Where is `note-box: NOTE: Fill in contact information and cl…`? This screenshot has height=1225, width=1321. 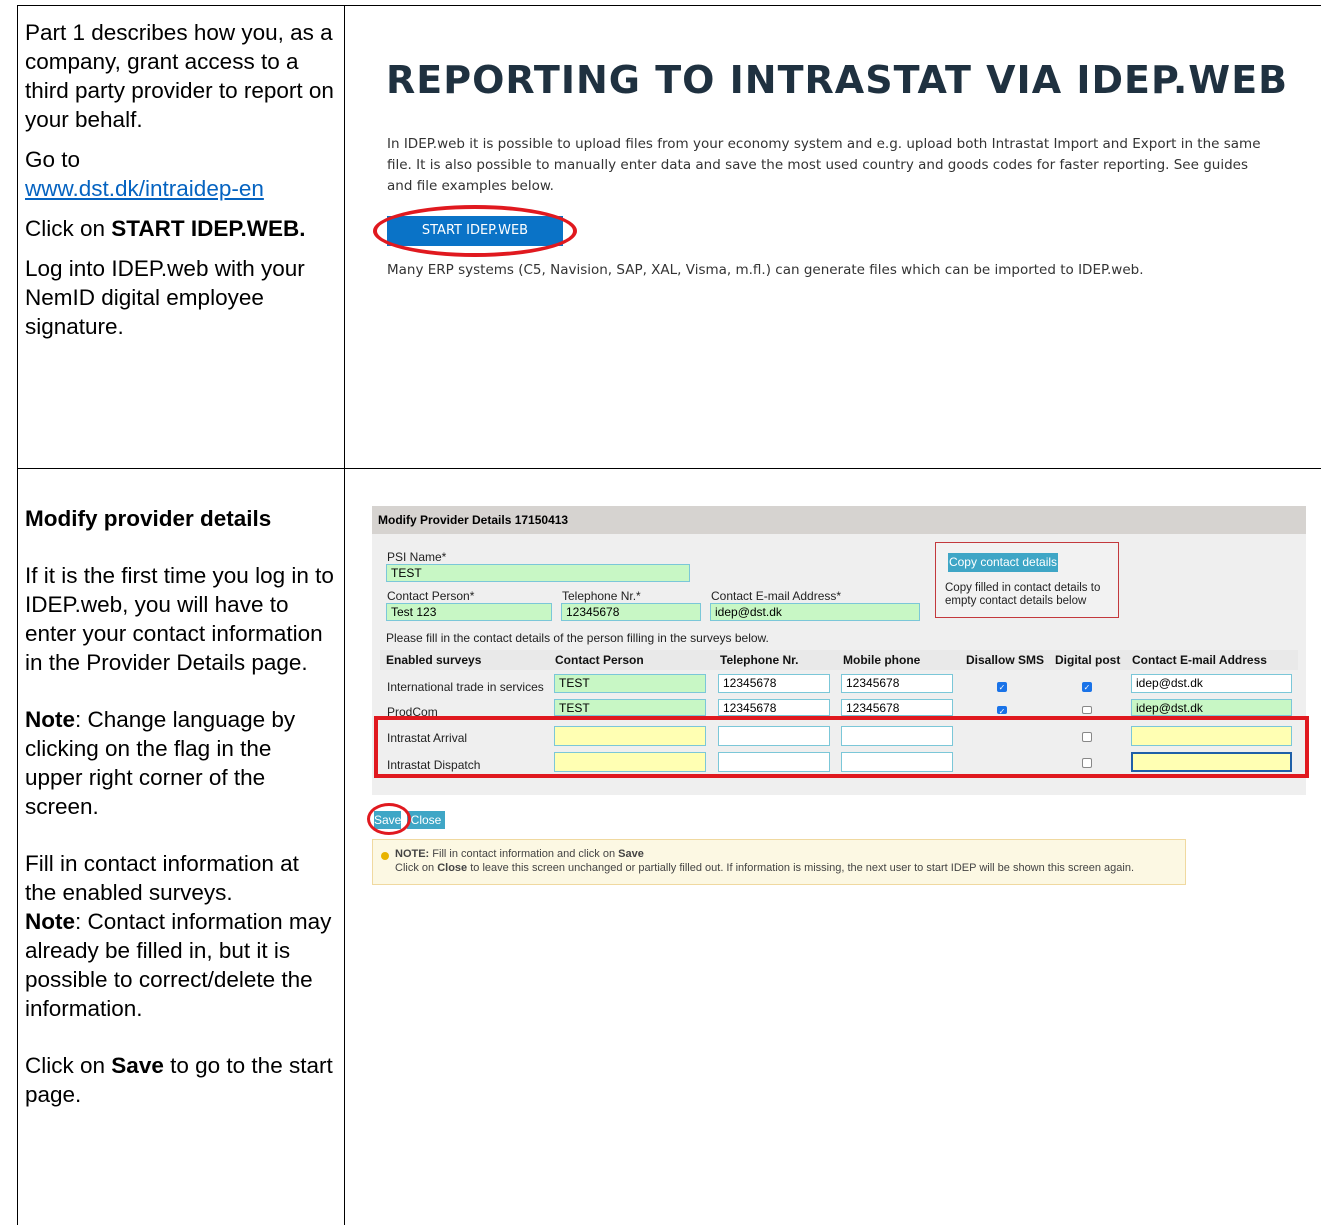
note-box: NOTE: Fill in contact information and cl… is located at coordinates (779, 862).